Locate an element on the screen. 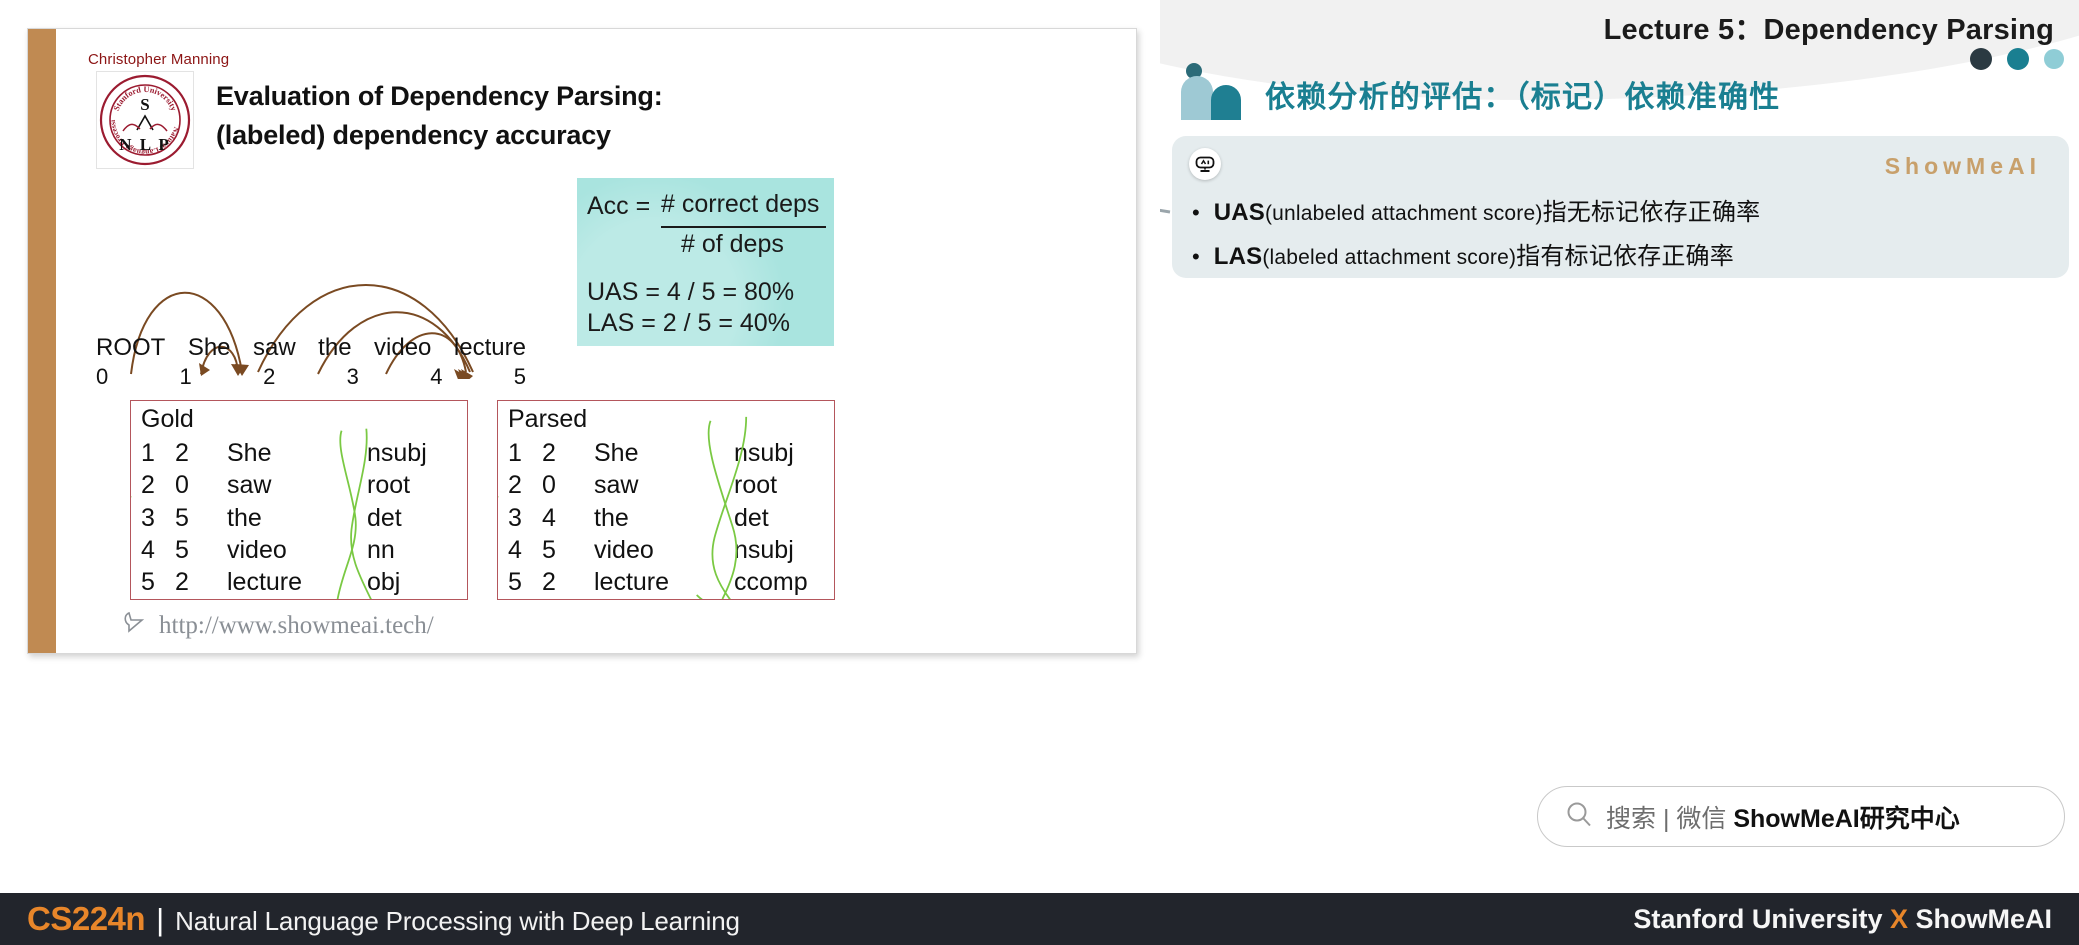  bullet-term: LAS is located at coordinates (1238, 256).